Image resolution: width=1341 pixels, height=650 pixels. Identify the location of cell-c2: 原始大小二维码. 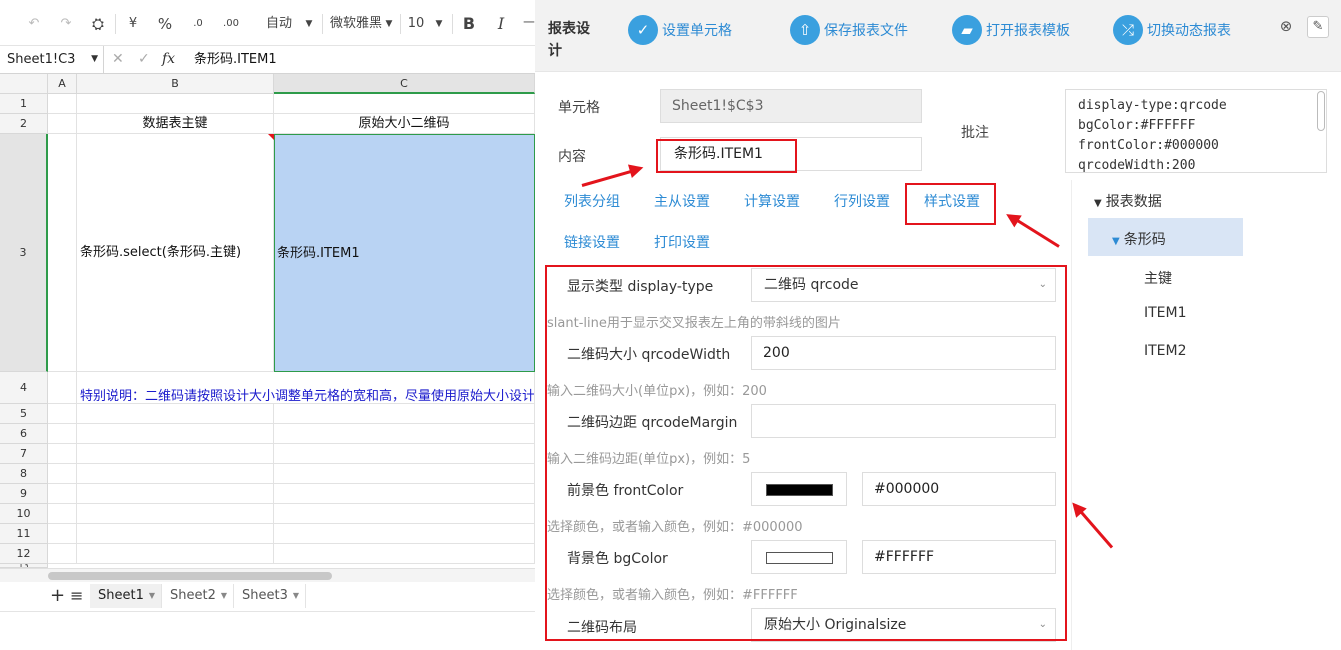
(404, 124).